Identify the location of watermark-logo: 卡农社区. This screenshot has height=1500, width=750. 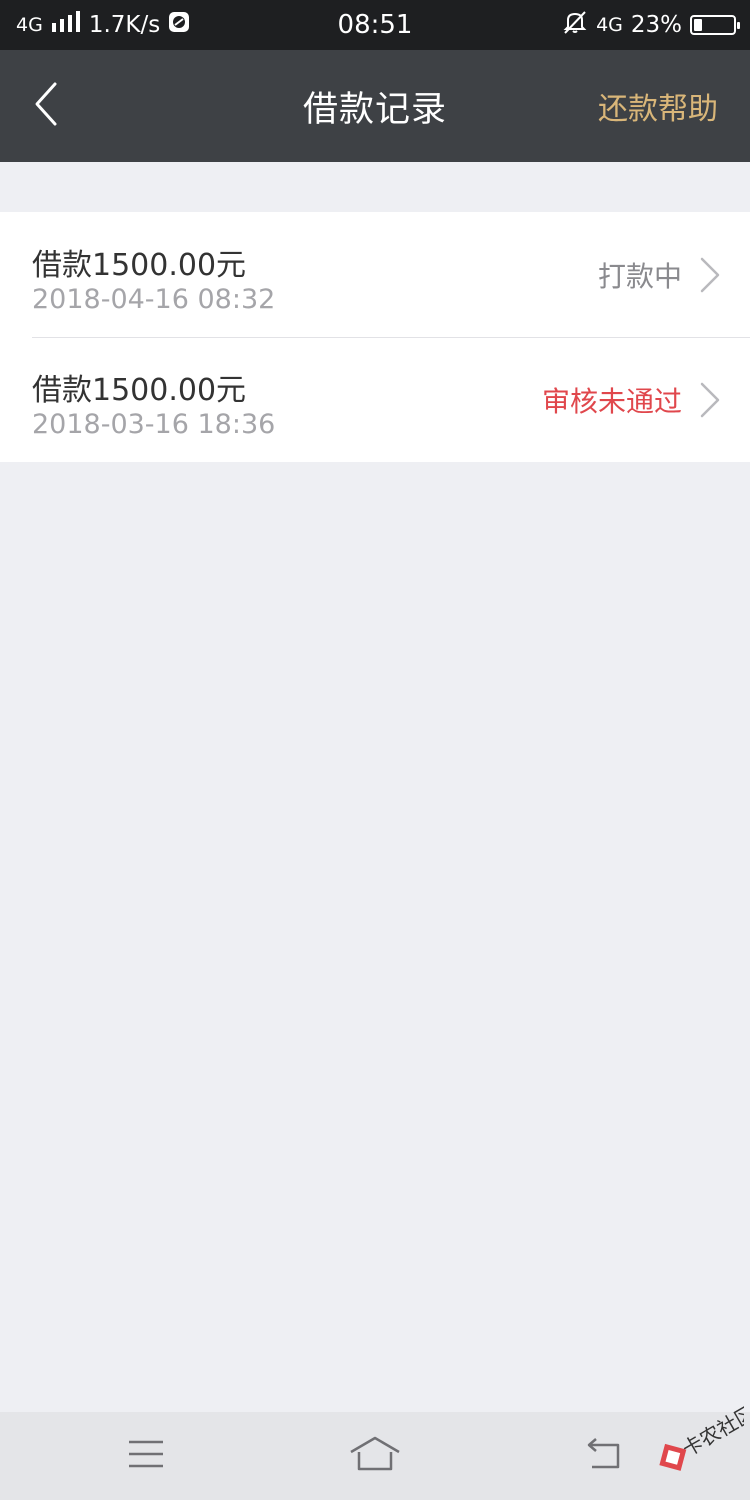
(697, 1442).